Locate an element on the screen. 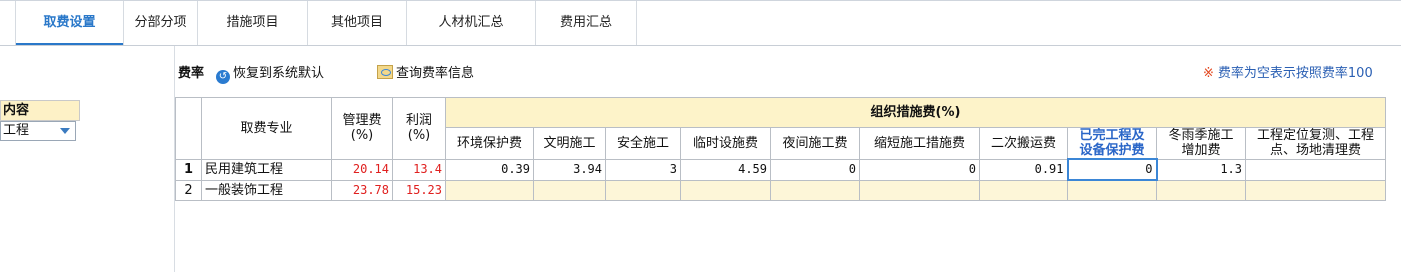 Image resolution: width=1401 pixels, height=272 pixels. col-header-line1: 临时设施费 is located at coordinates (725, 143).